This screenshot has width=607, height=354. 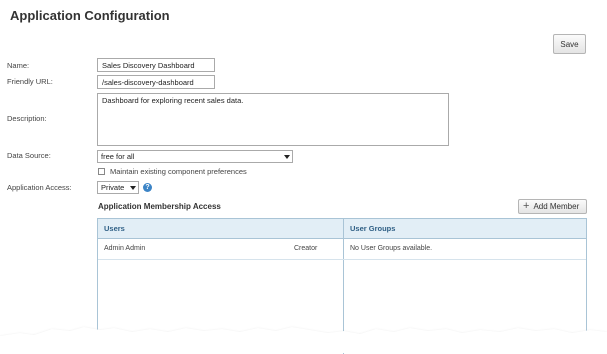 I want to click on users-column-header: Users, so click(x=220, y=229).